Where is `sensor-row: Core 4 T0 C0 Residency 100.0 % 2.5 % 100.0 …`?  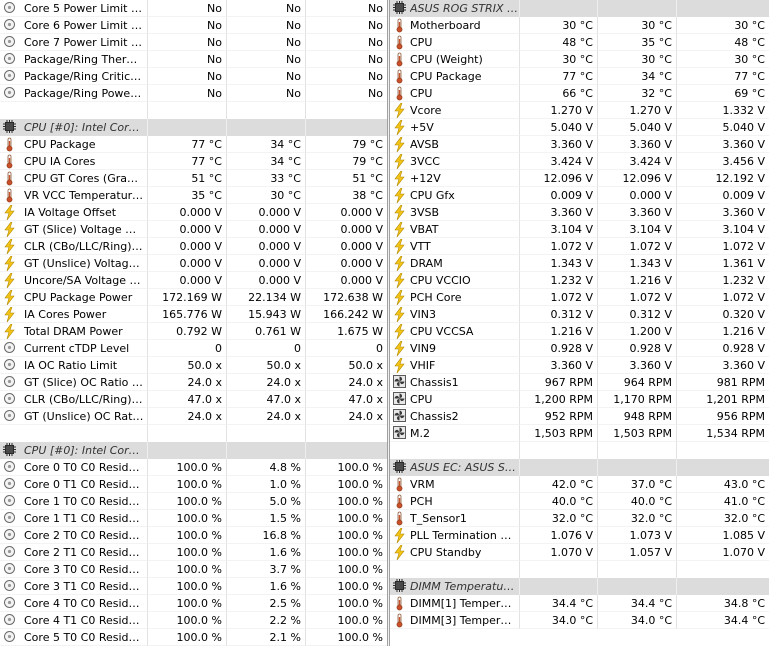
sensor-row: Core 4 T0 C0 Residency 100.0 % 2.5 % 100.0 … is located at coordinates (193, 603).